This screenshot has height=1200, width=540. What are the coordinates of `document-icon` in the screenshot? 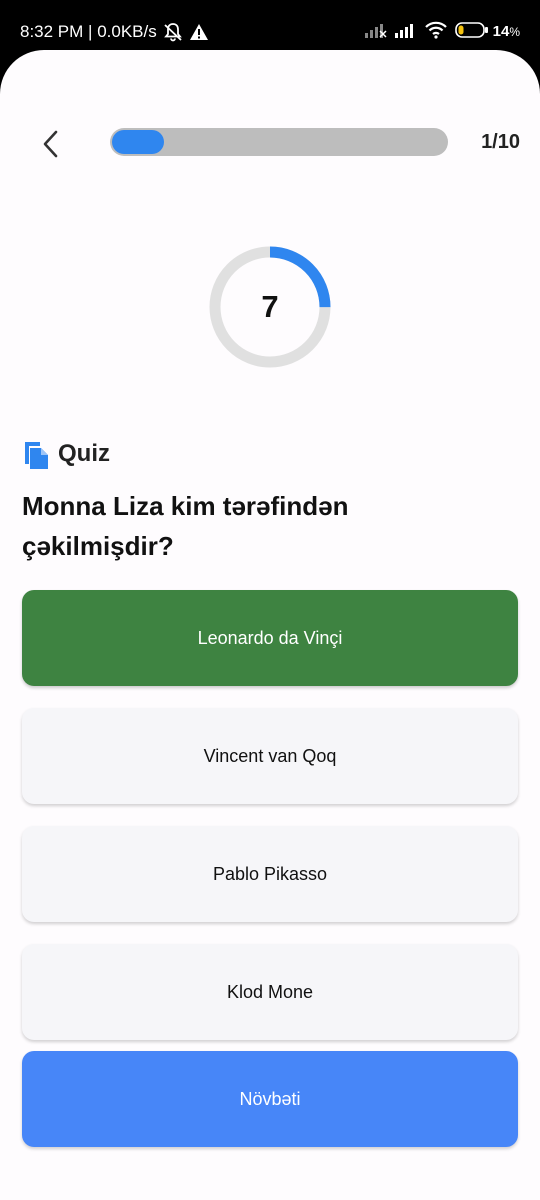 It's located at (36, 455).